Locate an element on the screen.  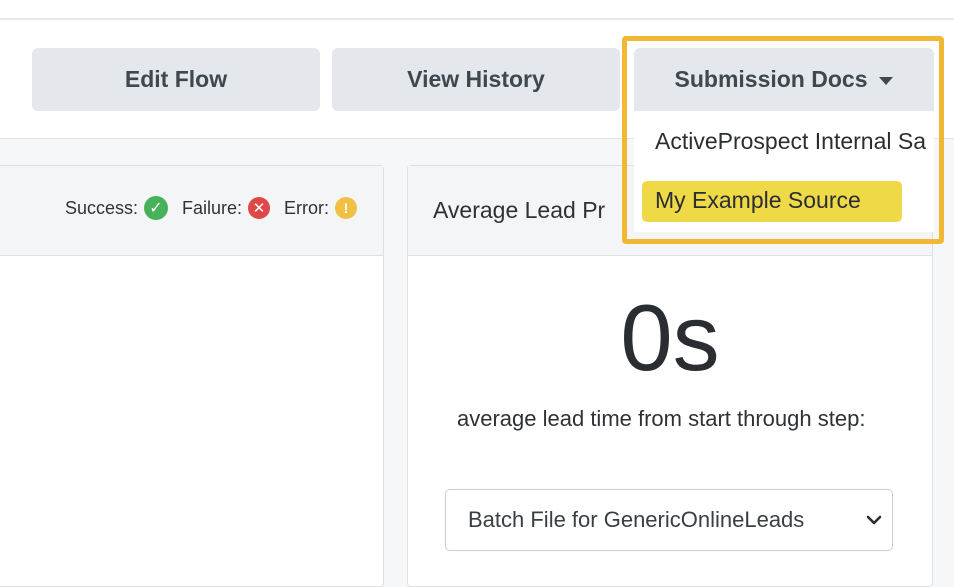
edit-flow-button: Edit Flow is located at coordinates (176, 79).